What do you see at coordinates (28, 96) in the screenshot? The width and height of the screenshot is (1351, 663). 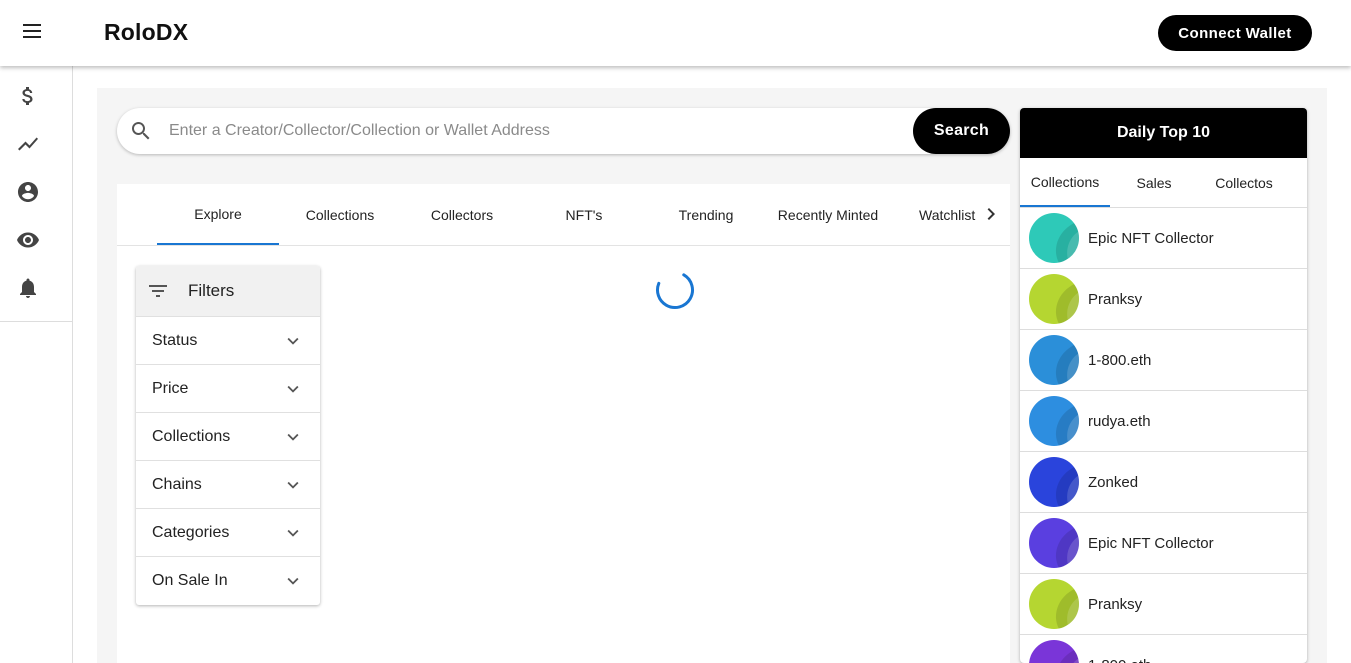 I see `dollar-icon` at bounding box center [28, 96].